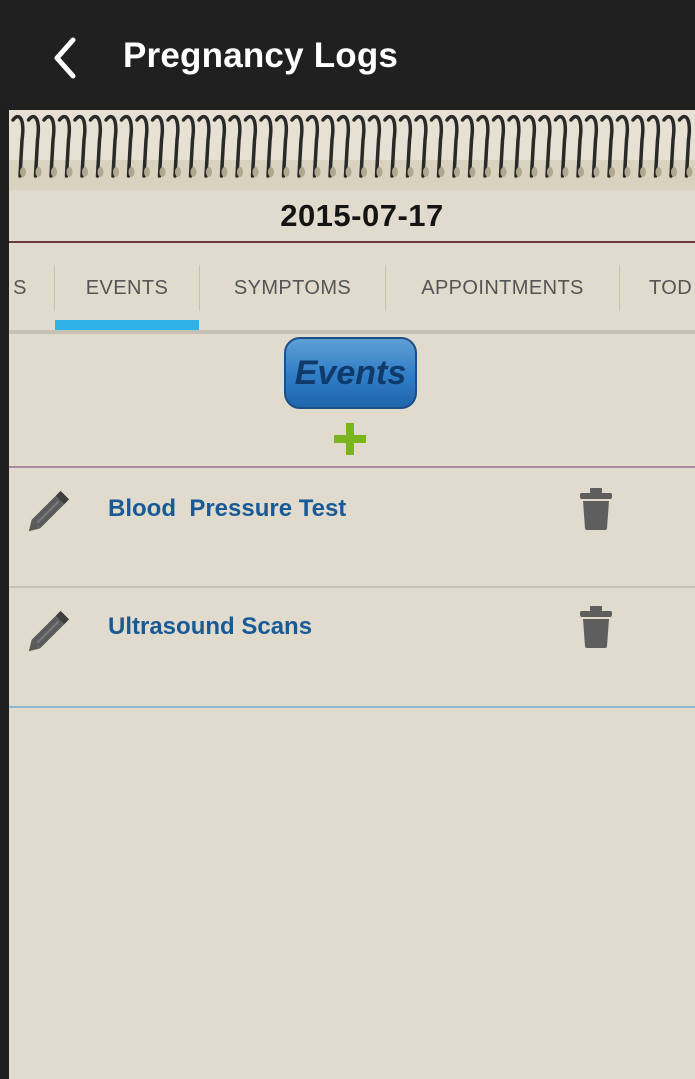  I want to click on events-section-button: Events, so click(350, 373).